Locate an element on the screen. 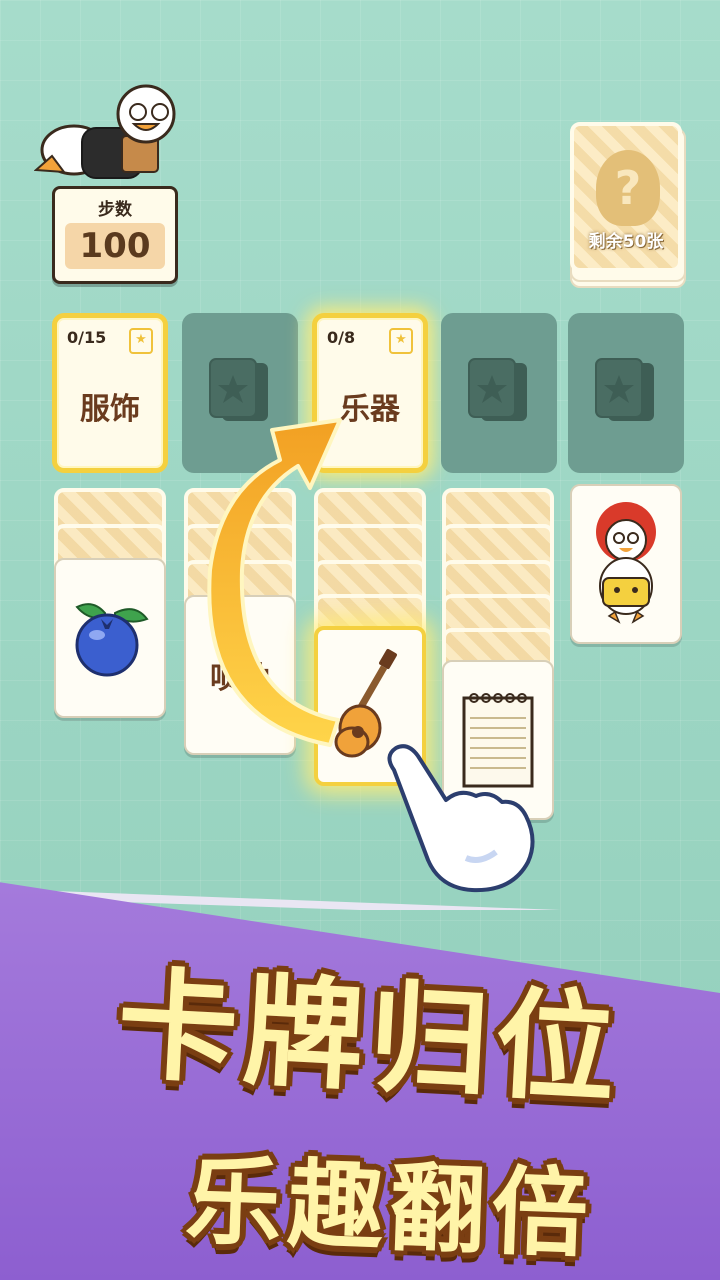 This screenshot has width=720, height=1280. steps-value: 100 is located at coordinates (115, 246).